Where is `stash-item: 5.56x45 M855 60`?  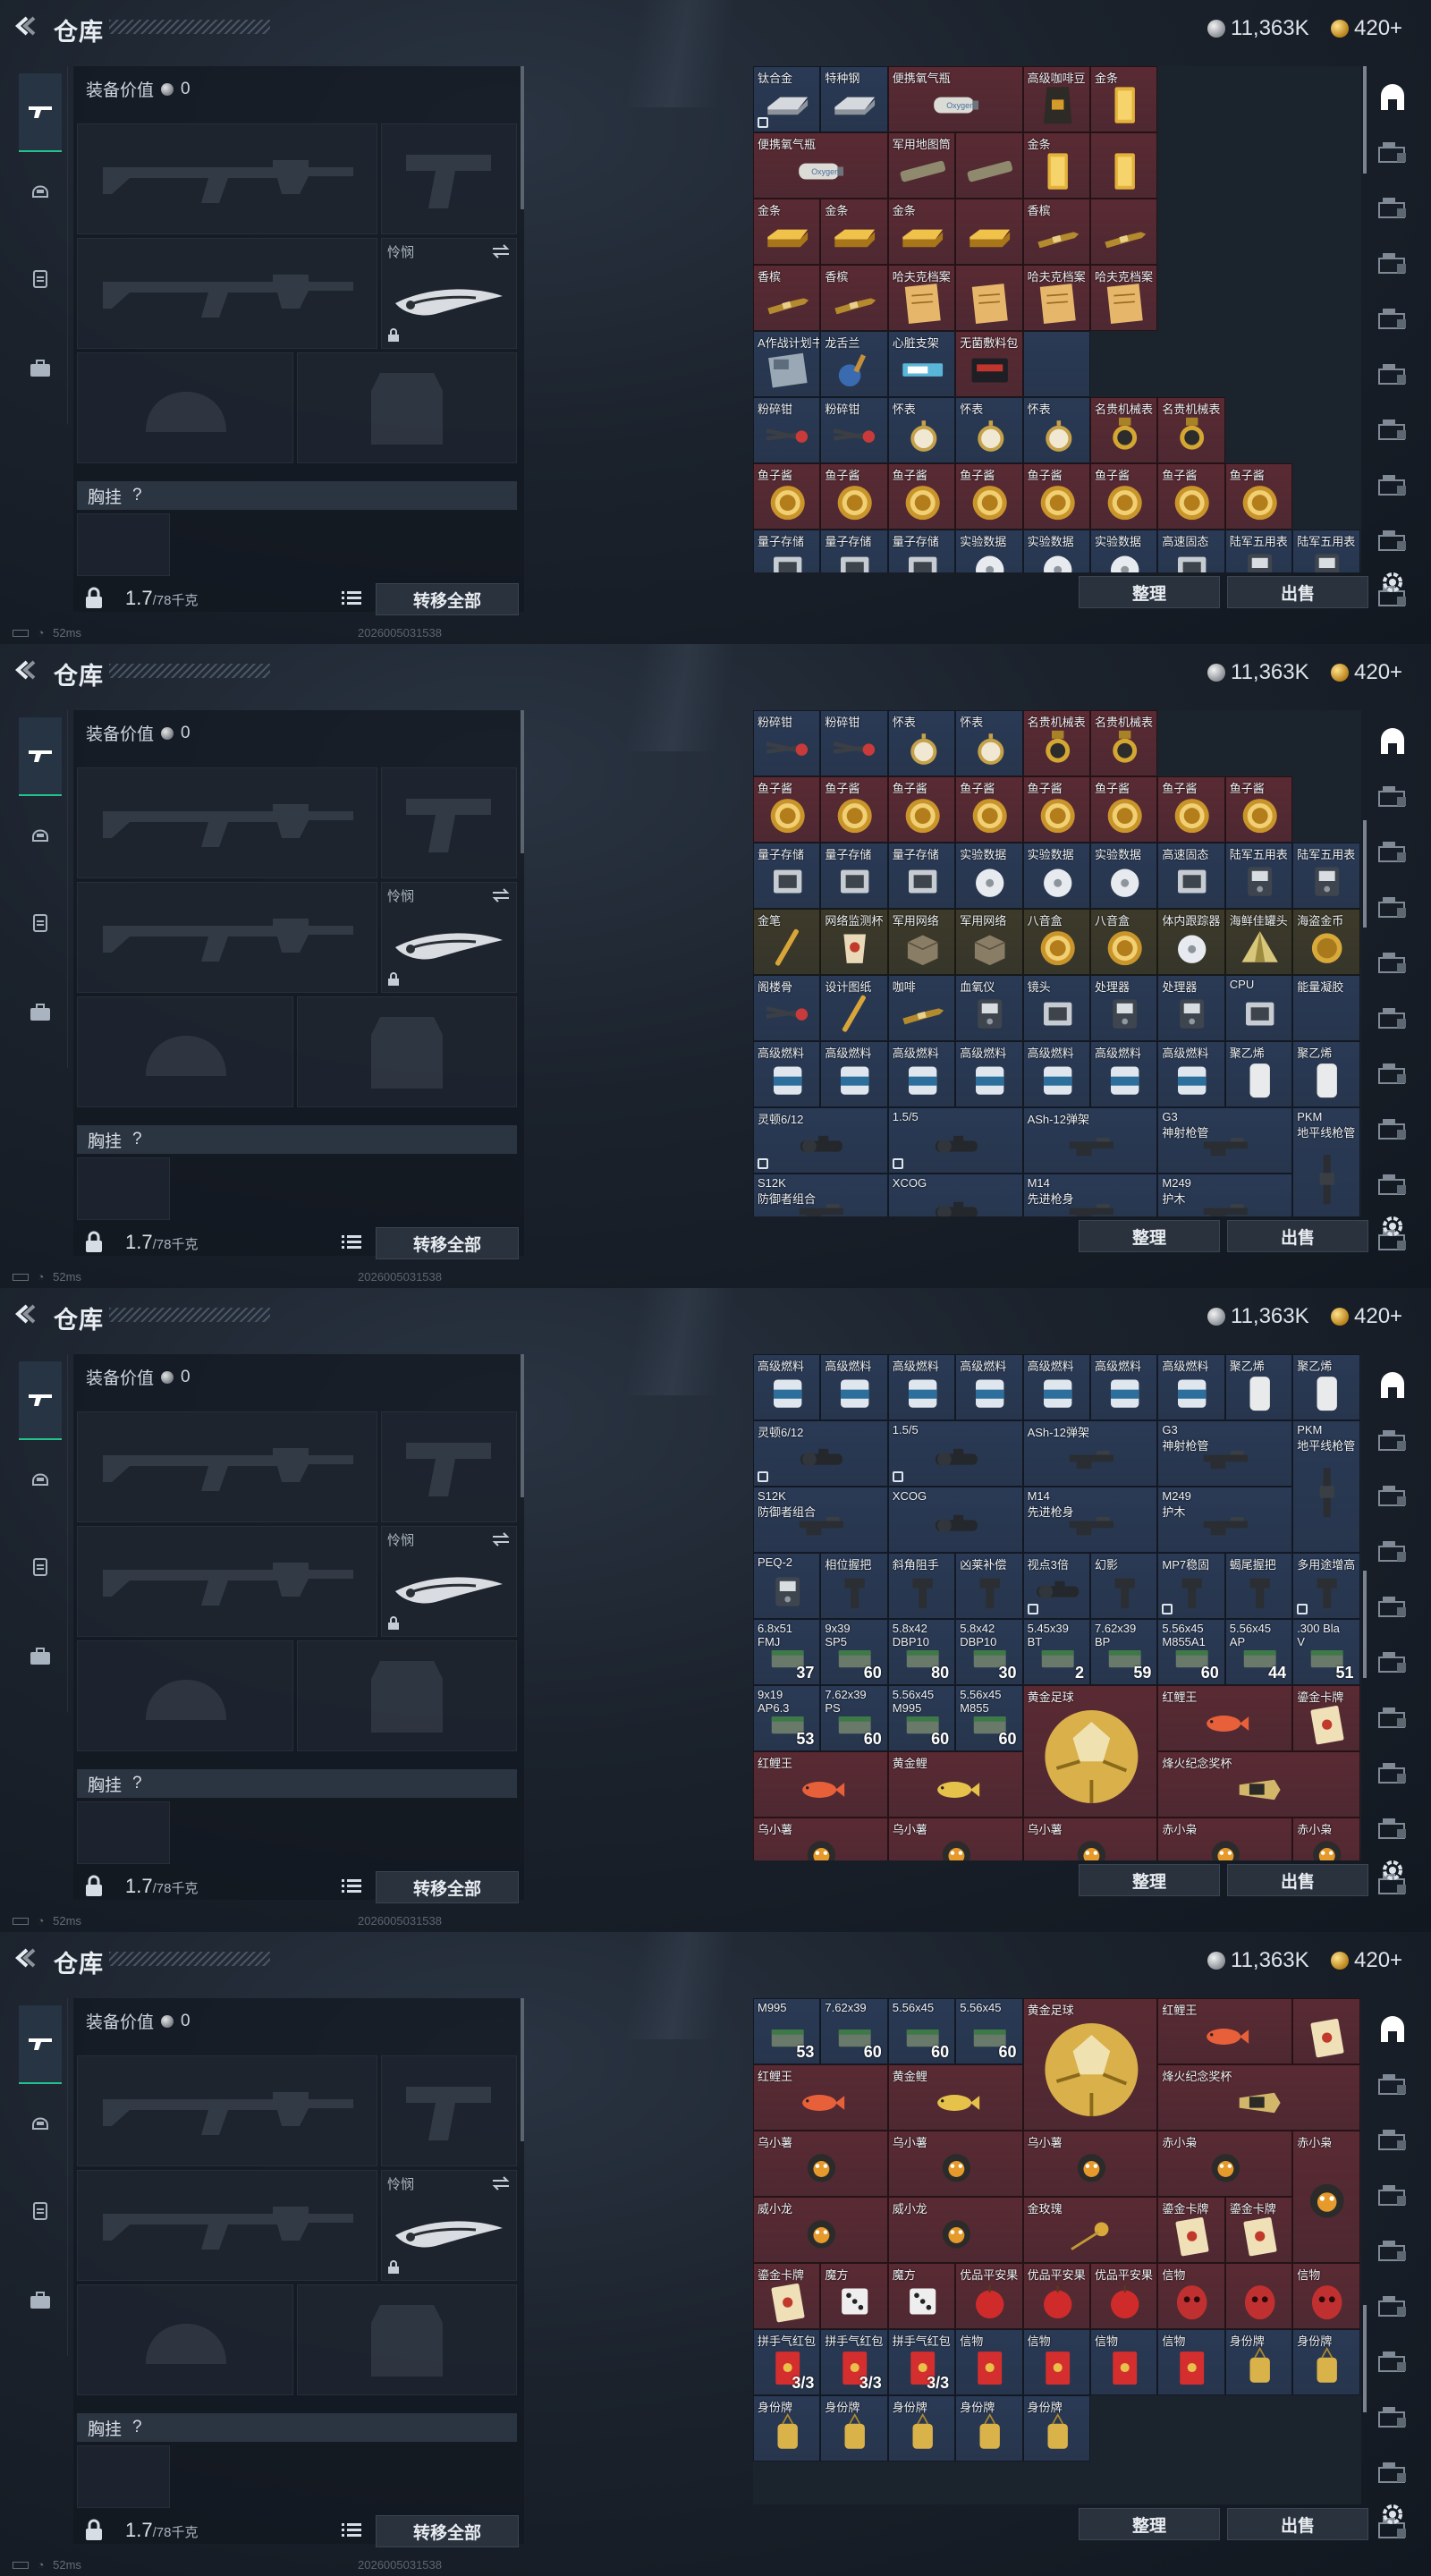 stash-item: 5.56x45 M855 60 is located at coordinates (989, 1718).